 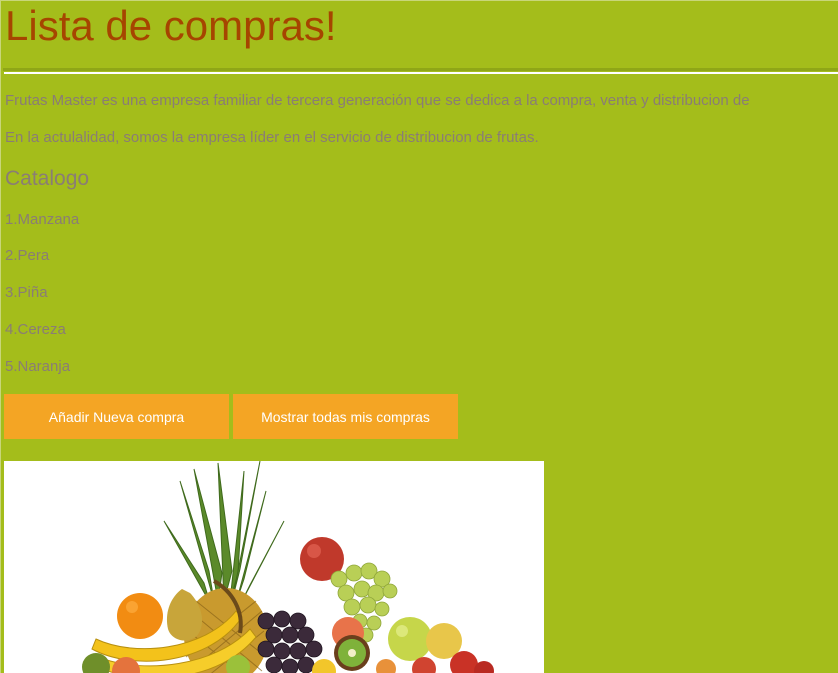 What do you see at coordinates (35, 329) in the screenshot?
I see `catalog-item: 4.Cereza` at bounding box center [35, 329].